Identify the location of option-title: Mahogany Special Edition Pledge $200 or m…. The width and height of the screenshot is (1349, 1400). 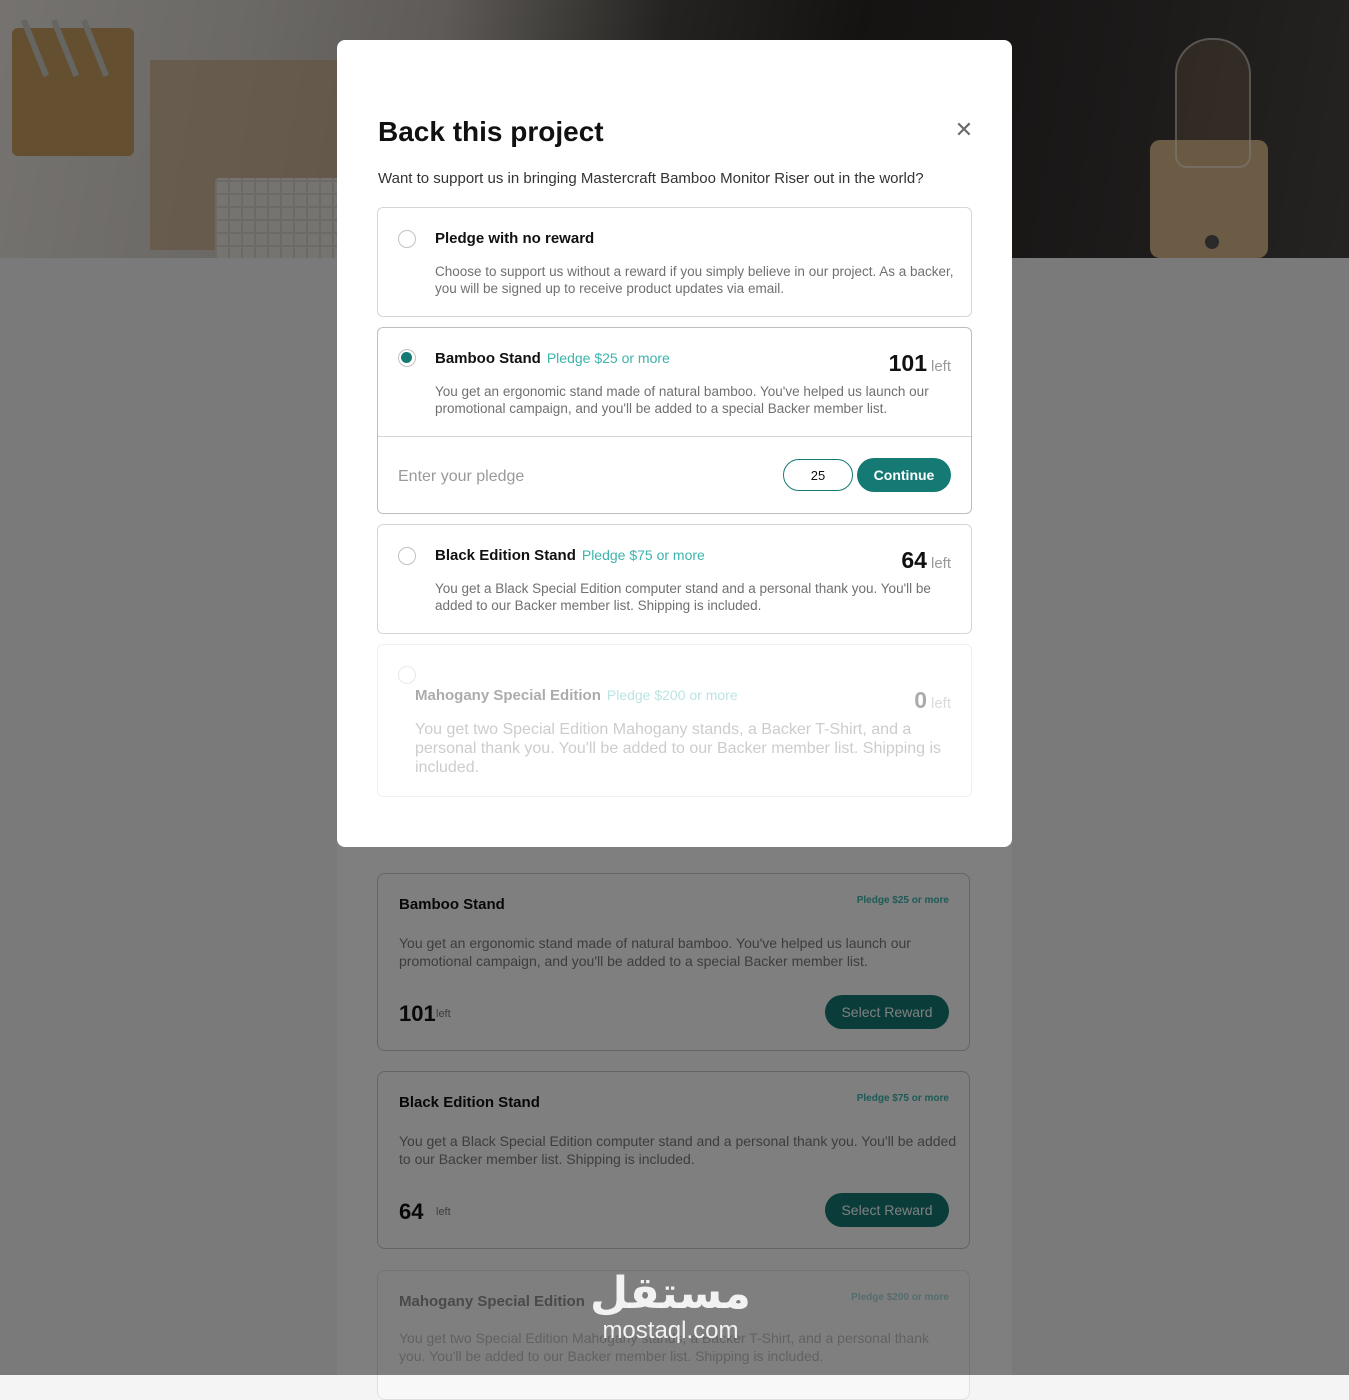
(576, 695).